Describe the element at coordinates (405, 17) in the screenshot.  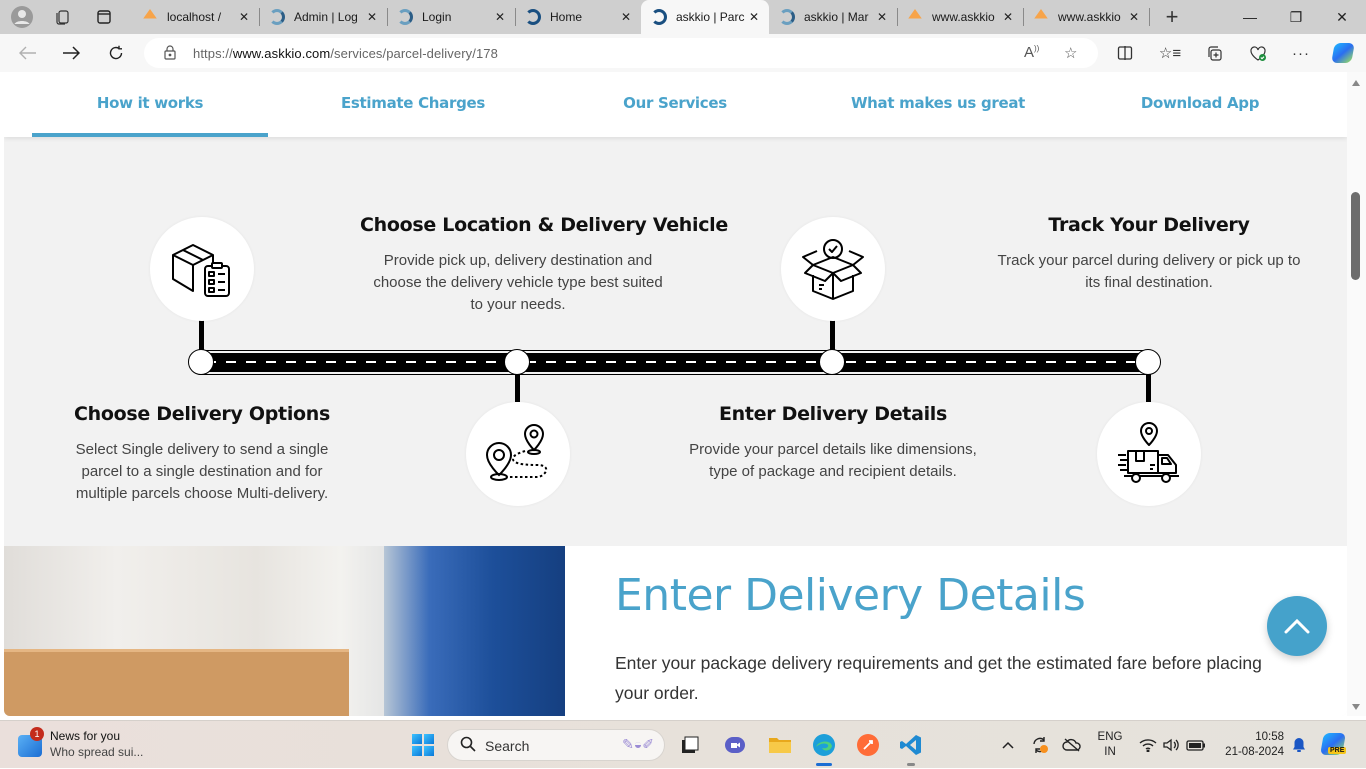
I see `askkio-icon` at that location.